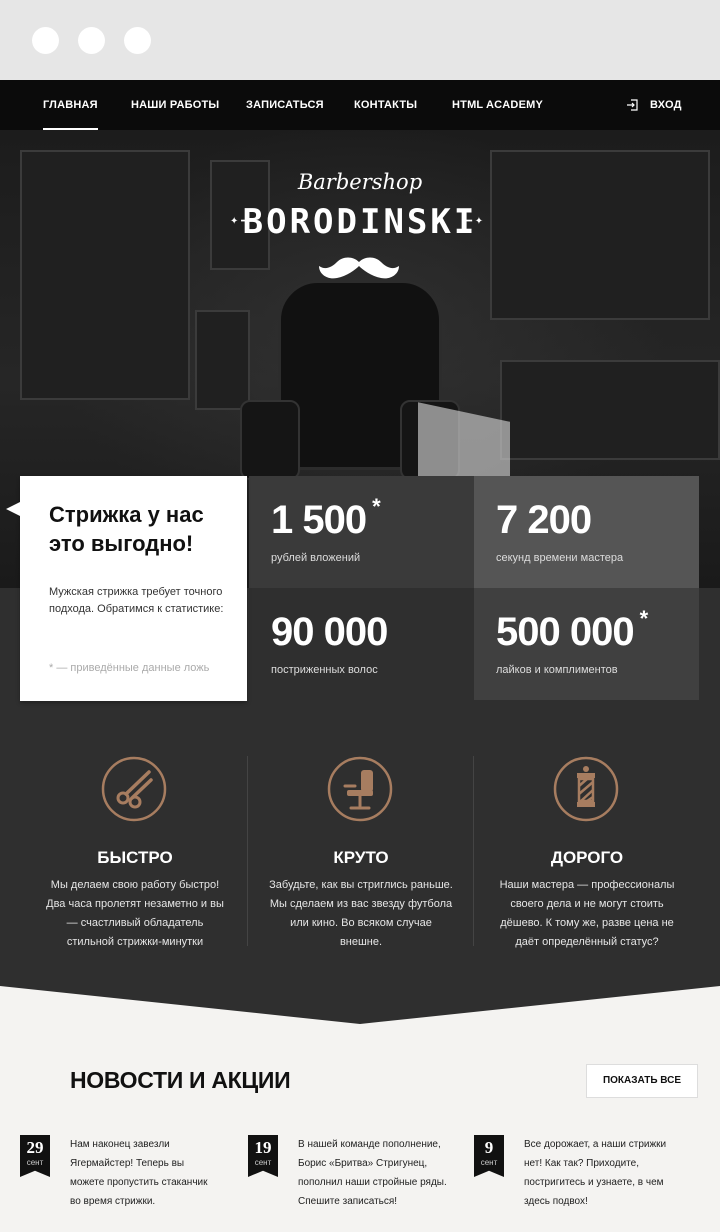 This screenshot has width=720, height=1232. What do you see at coordinates (134, 789) in the screenshot?
I see `scissors-icon` at bounding box center [134, 789].